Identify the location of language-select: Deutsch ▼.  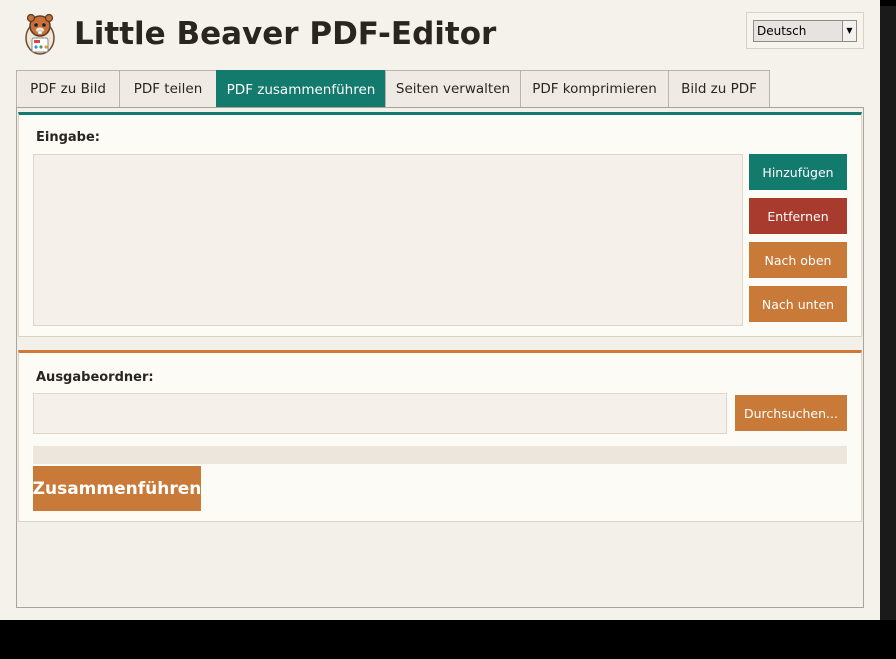
(805, 31).